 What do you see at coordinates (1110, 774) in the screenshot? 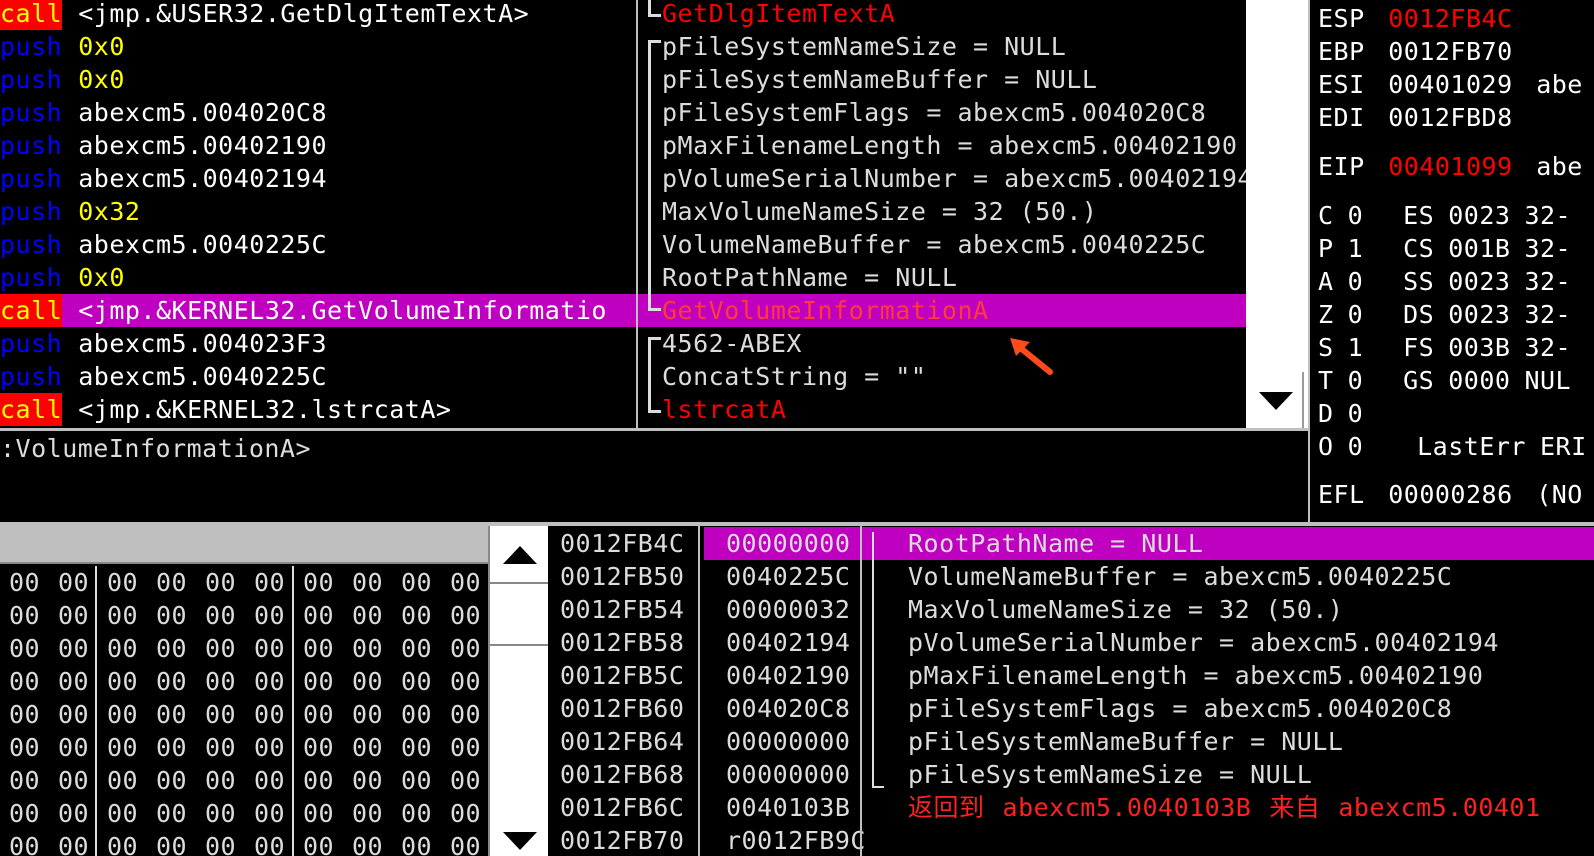
I see `stack-comment: pFileSystemNameSize = NULL` at bounding box center [1110, 774].